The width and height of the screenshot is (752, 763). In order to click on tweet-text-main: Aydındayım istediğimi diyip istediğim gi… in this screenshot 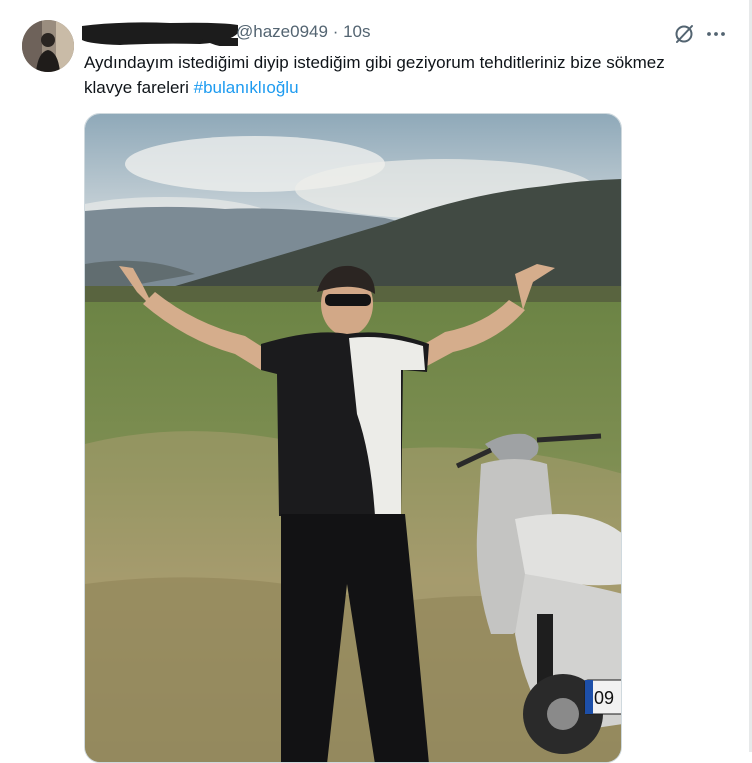, I will do `click(374, 75)`.